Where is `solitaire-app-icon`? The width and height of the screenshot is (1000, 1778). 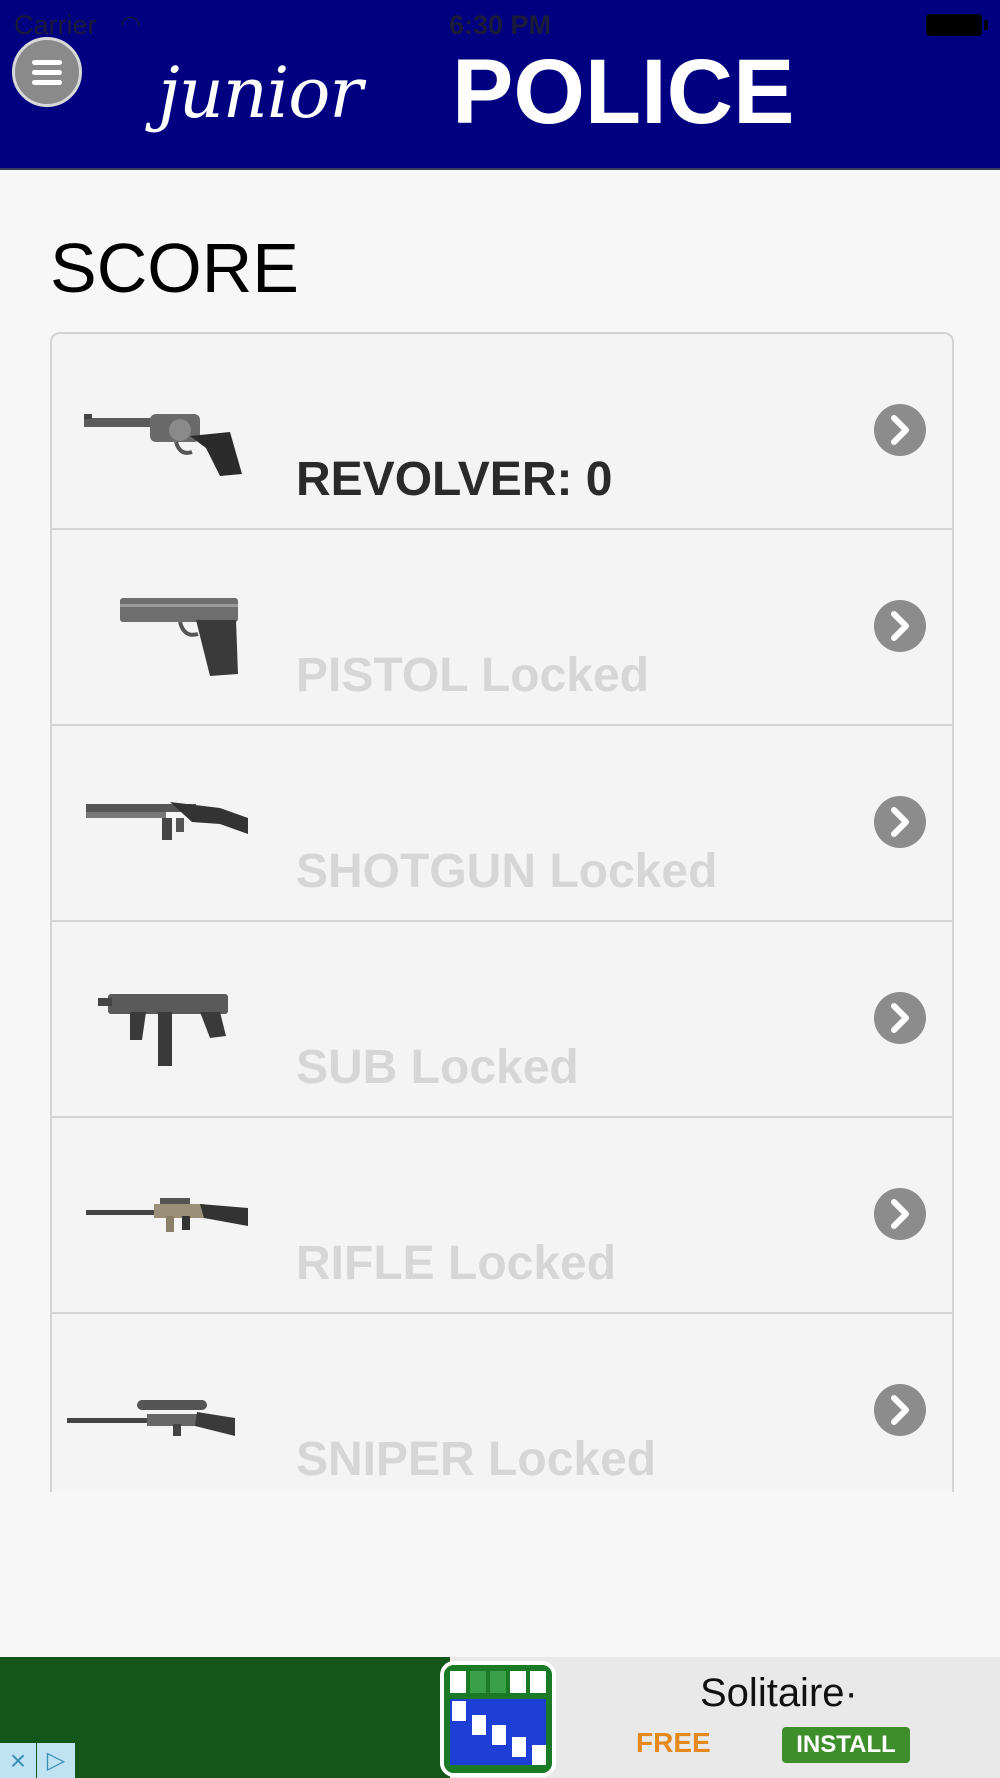
solitaire-app-icon is located at coordinates (498, 1719).